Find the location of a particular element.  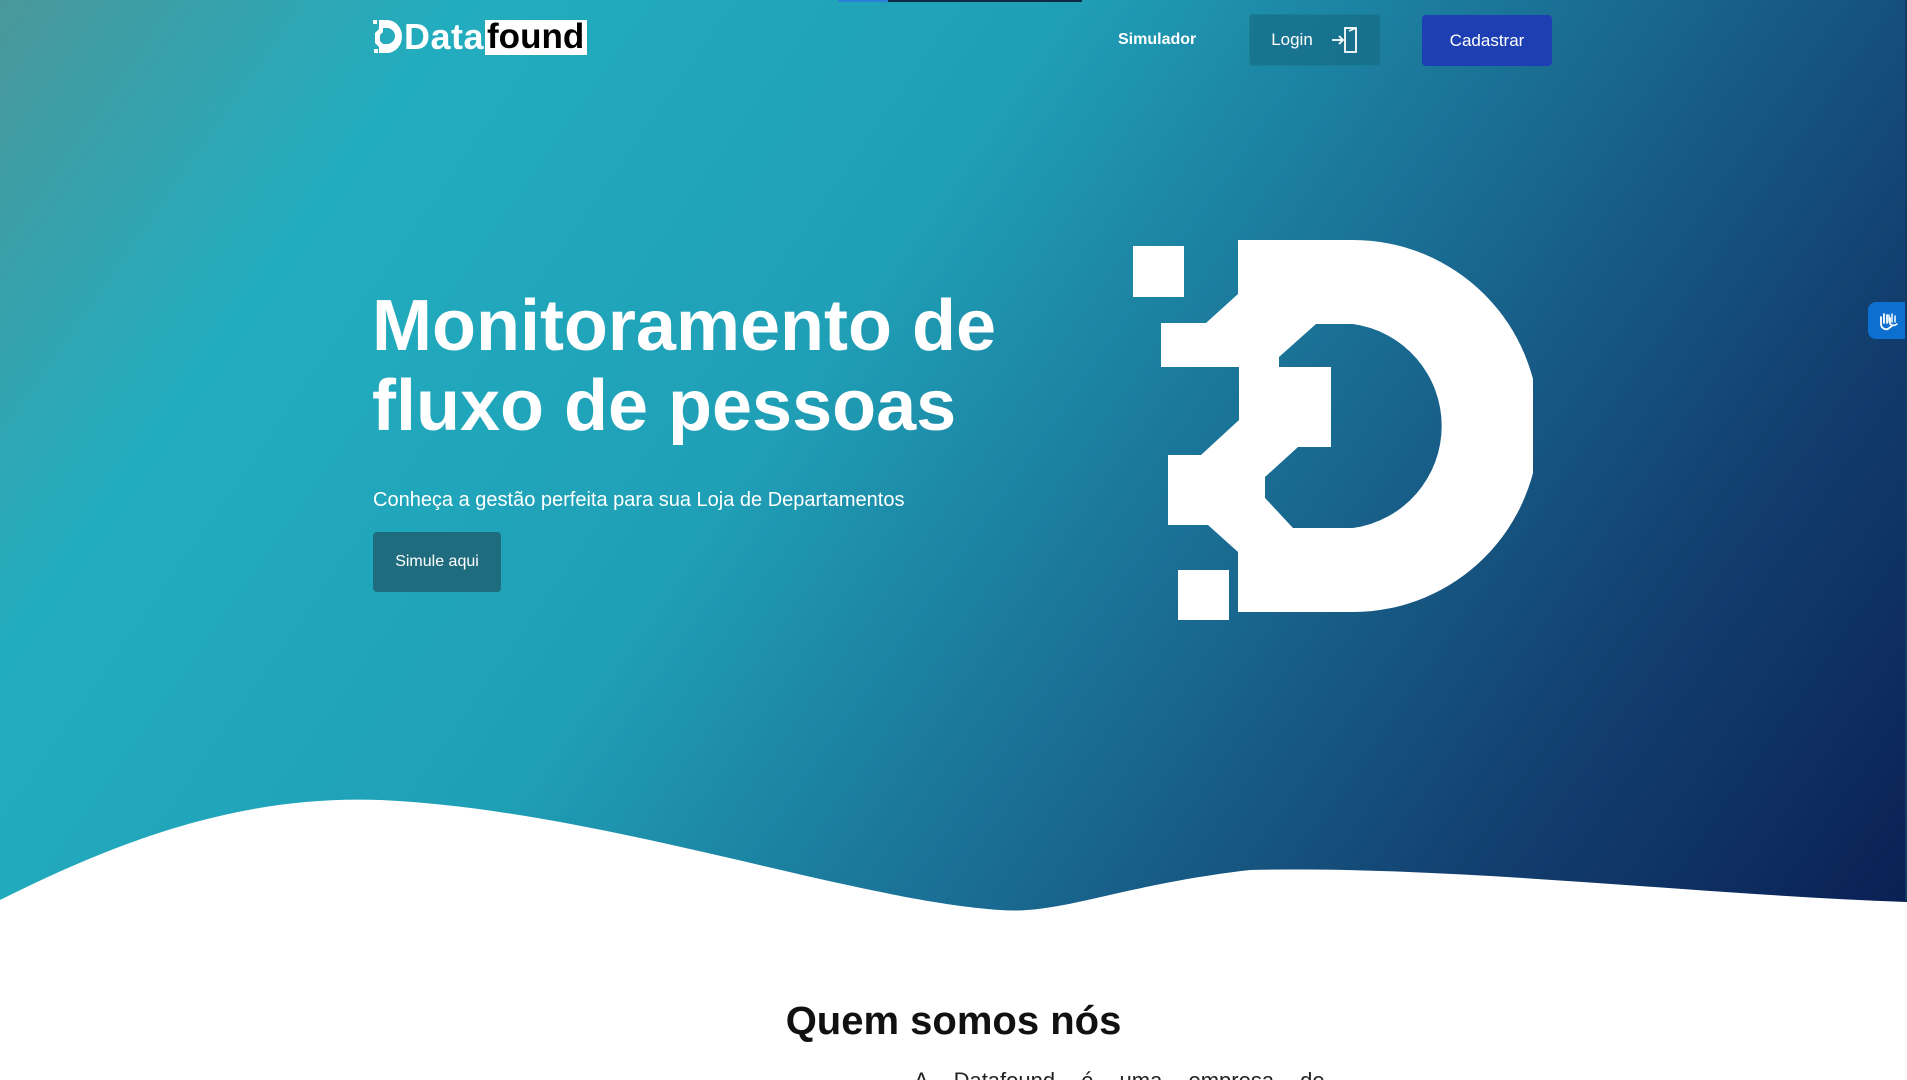

login-button-label: Login is located at coordinates (1292, 39).